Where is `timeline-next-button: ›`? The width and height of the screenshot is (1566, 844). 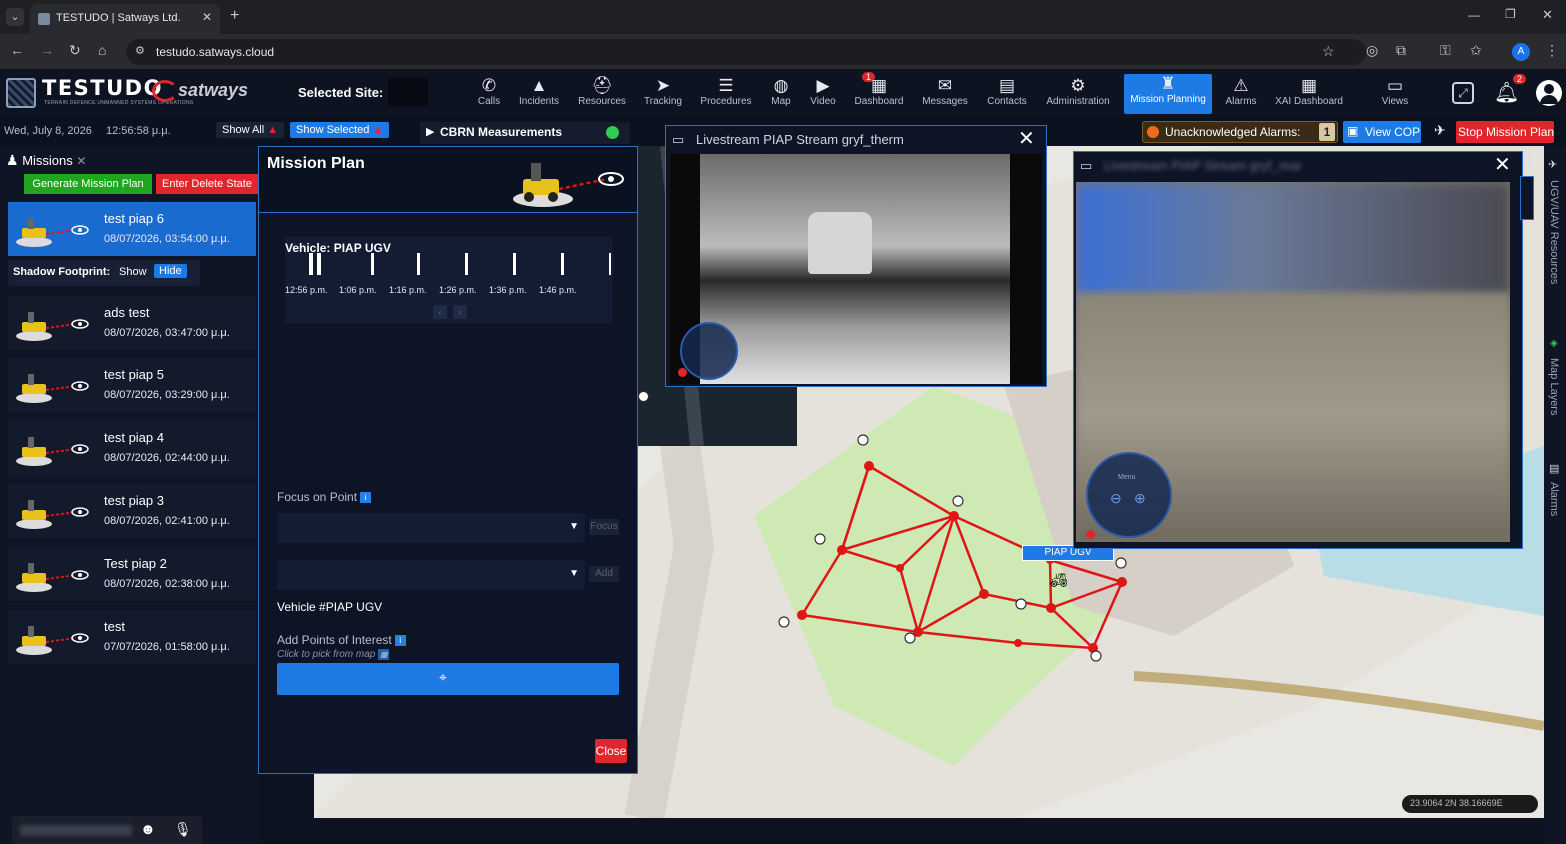
timeline-next-button: › is located at coordinates (460, 312).